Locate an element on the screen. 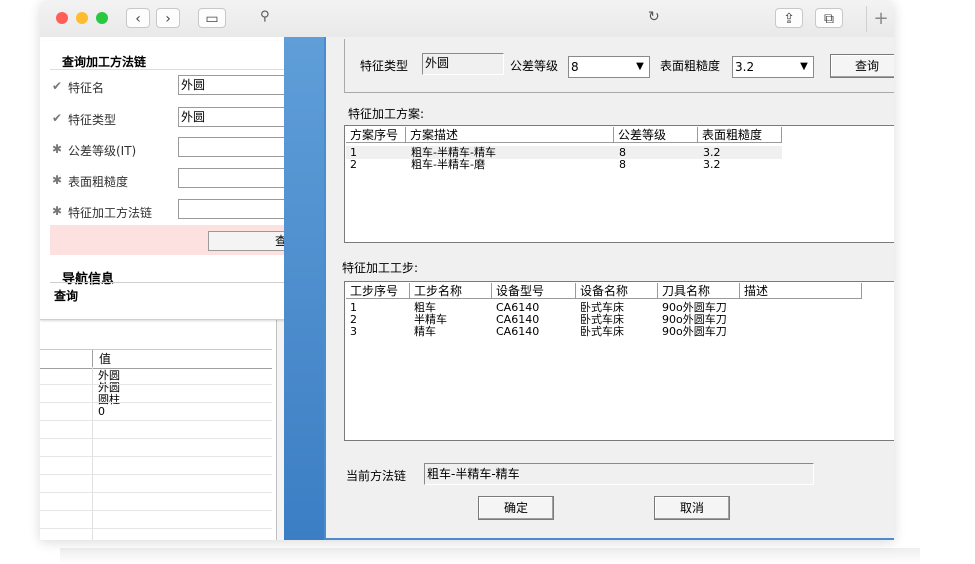 The image size is (975, 564). address-bar: ⚲ ↻ is located at coordinates (460, 18).